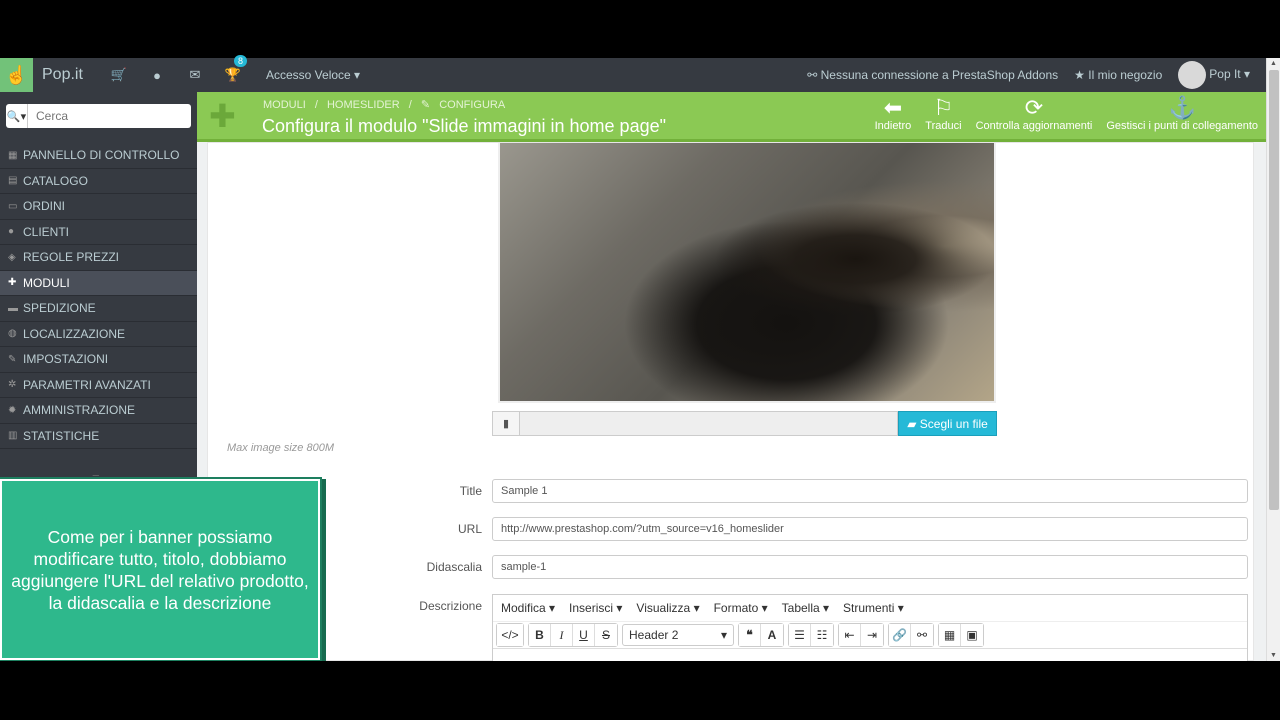 This screenshot has width=1280, height=720. What do you see at coordinates (654, 635) in the screenshot?
I see `format-select-value: Header 2` at bounding box center [654, 635].